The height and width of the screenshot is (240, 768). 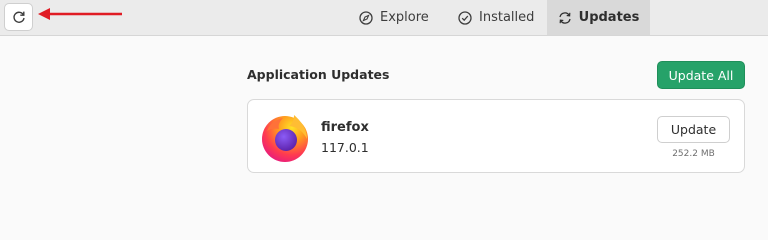 I want to click on firefox-icon, so click(x=285, y=137).